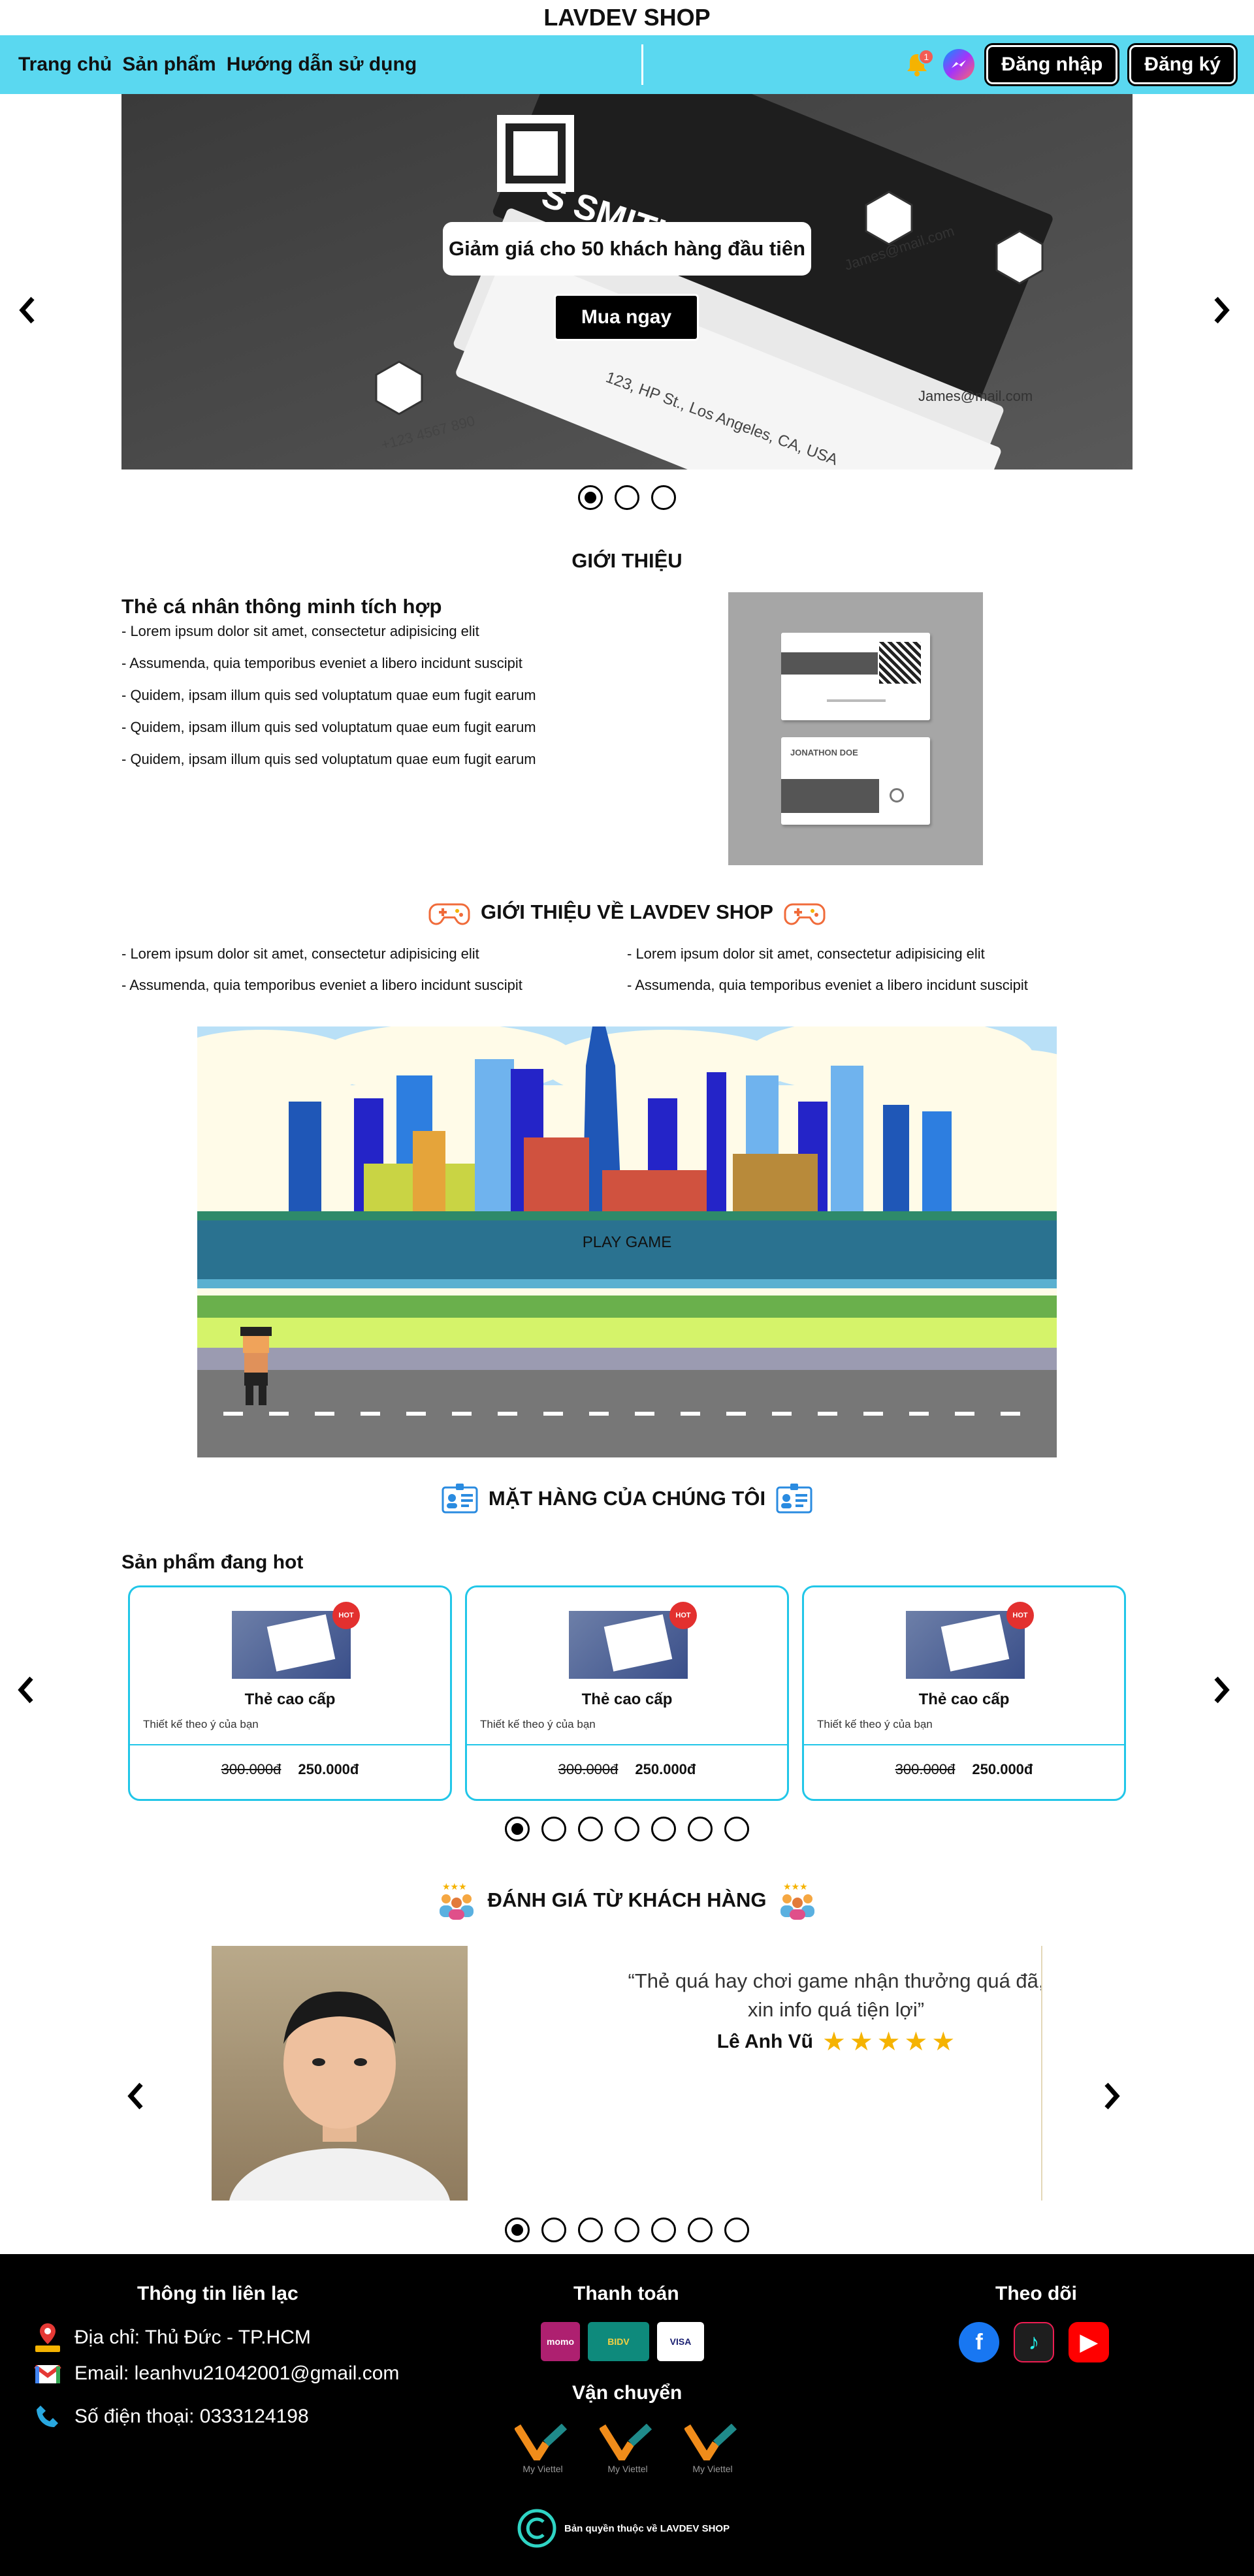  I want to click on new-price: 250.000đ, so click(1002, 1769).